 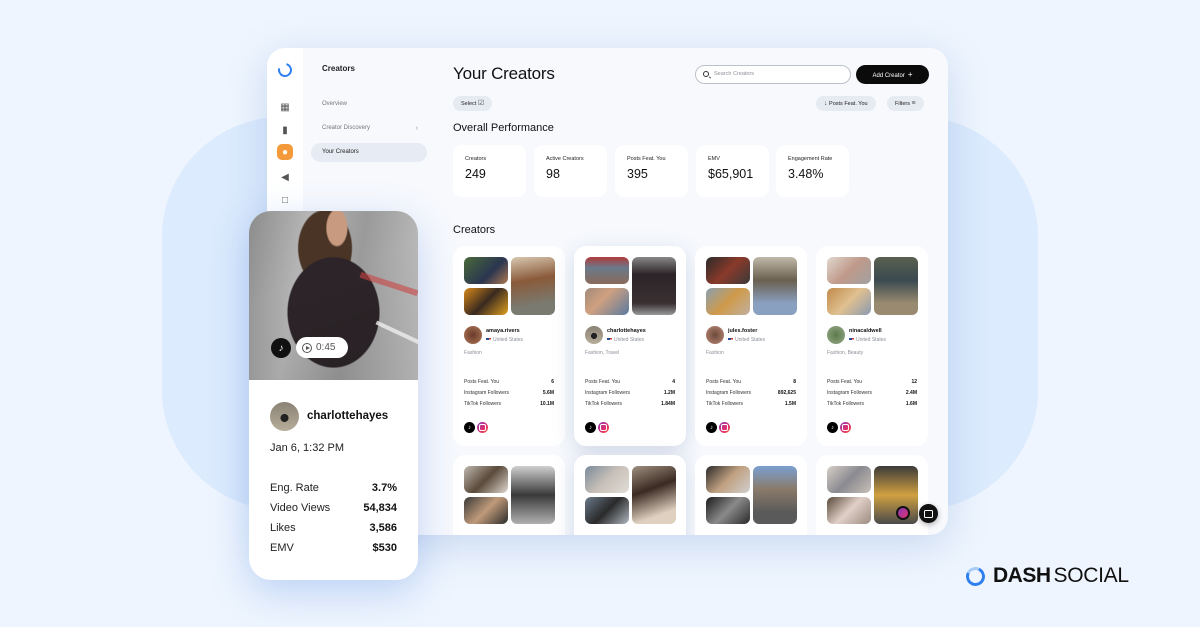 What do you see at coordinates (892, 74) in the screenshot?
I see `add-creator-button: Add Creator +` at bounding box center [892, 74].